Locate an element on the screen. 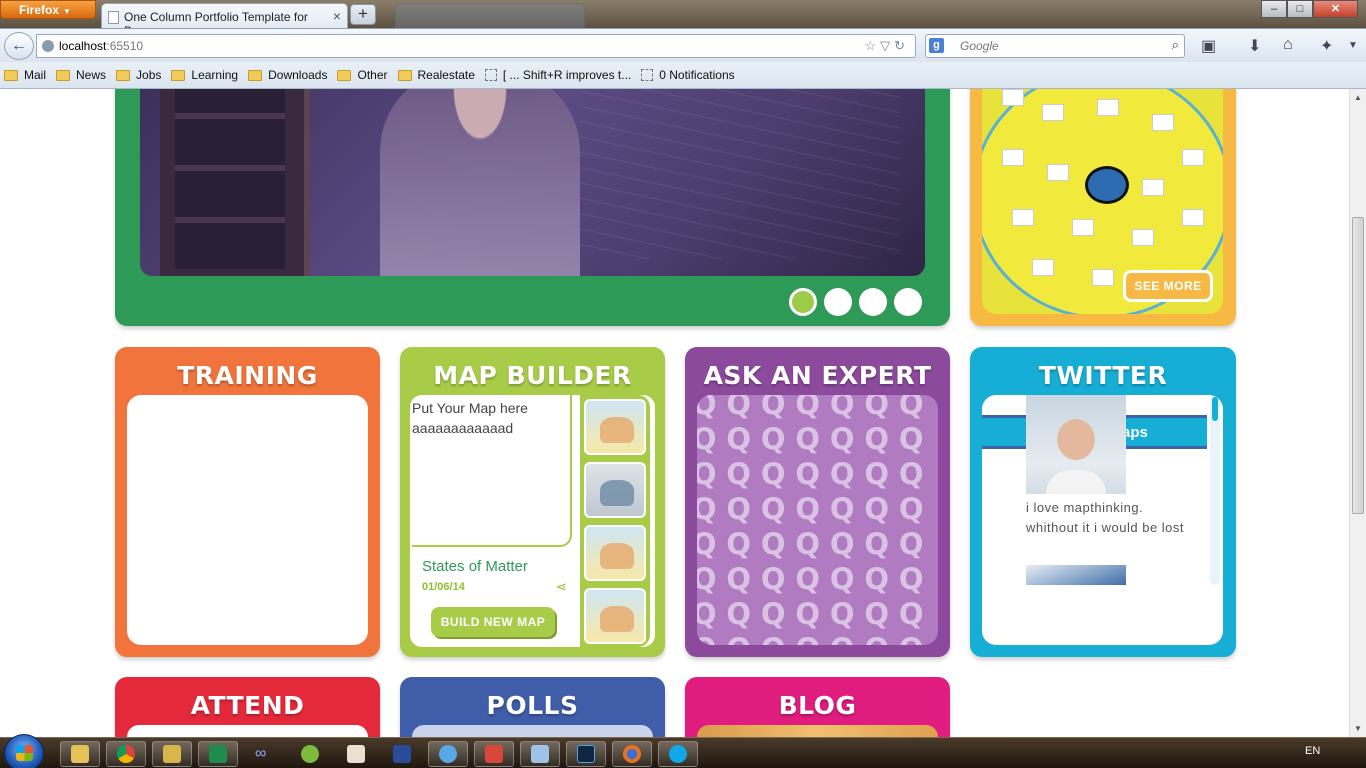  center-badge-graphic is located at coordinates (1107, 185).